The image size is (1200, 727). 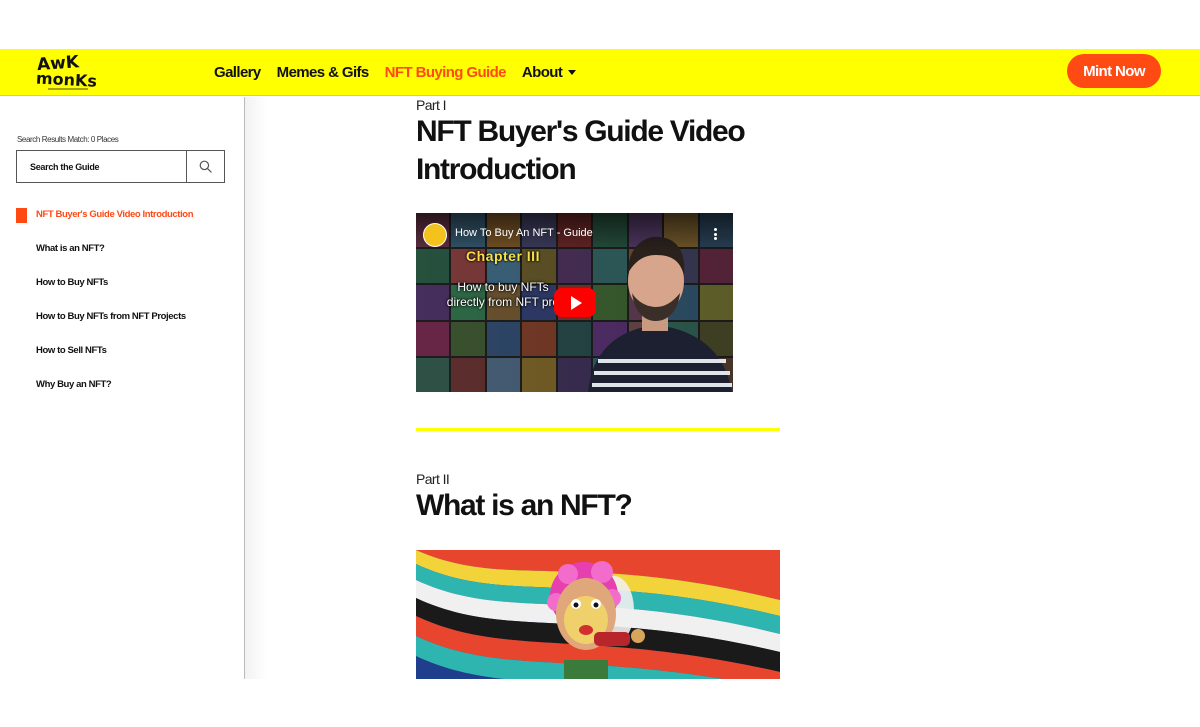 What do you see at coordinates (122, 328) in the screenshot?
I see `toc-item-buy-from-projects: How to Buy NFTs from NFT Projects` at bounding box center [122, 328].